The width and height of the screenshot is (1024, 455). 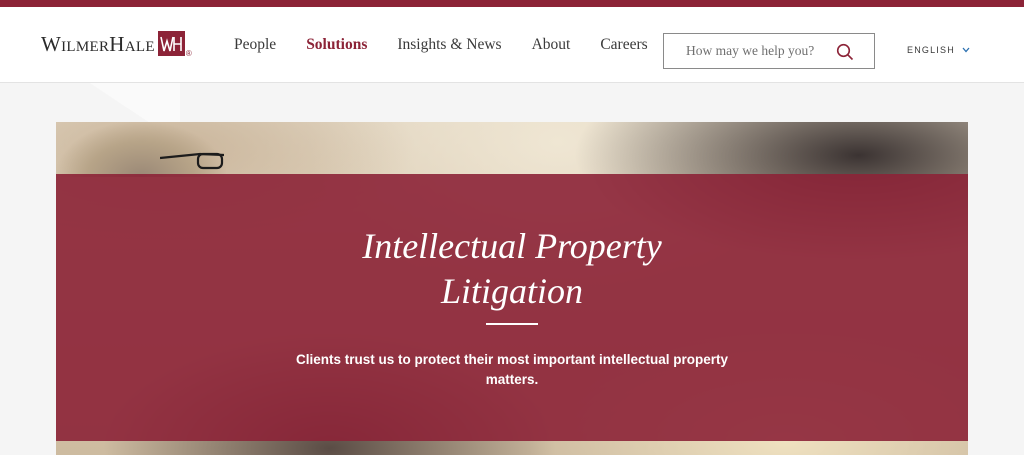 What do you see at coordinates (845, 52) in the screenshot?
I see `search-icon` at bounding box center [845, 52].